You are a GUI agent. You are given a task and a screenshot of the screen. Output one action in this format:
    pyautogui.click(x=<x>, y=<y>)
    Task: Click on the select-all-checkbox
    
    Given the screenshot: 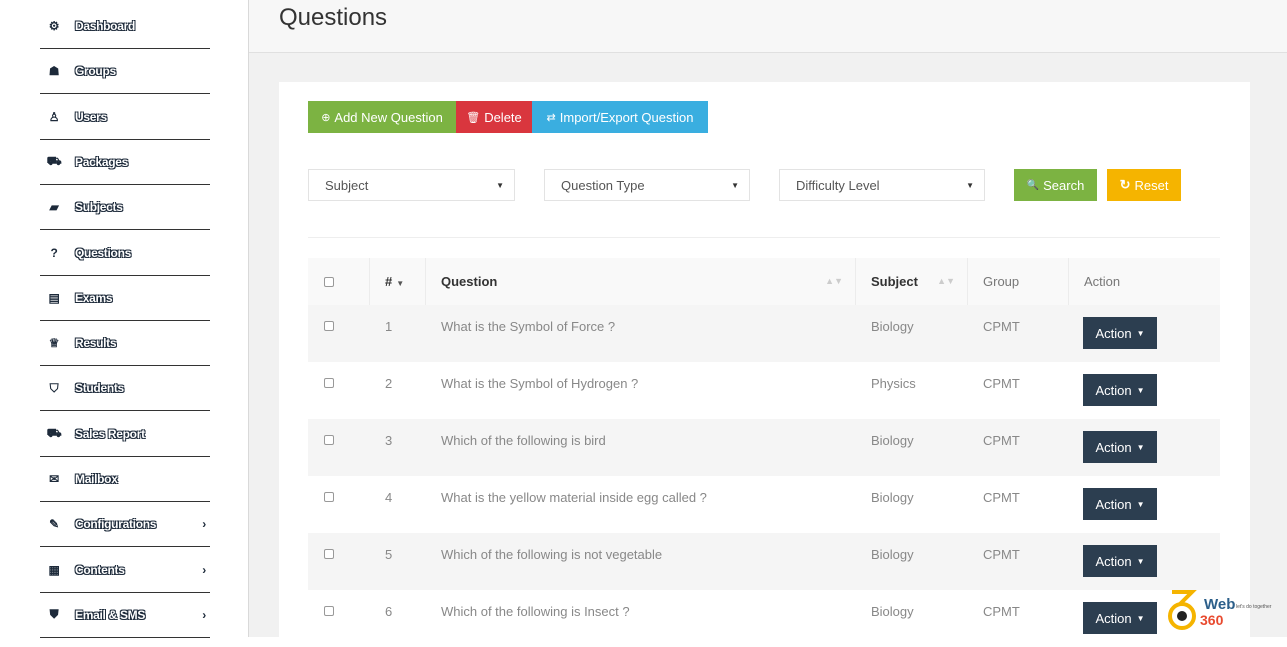 What is the action you would take?
    pyautogui.click(x=329, y=281)
    